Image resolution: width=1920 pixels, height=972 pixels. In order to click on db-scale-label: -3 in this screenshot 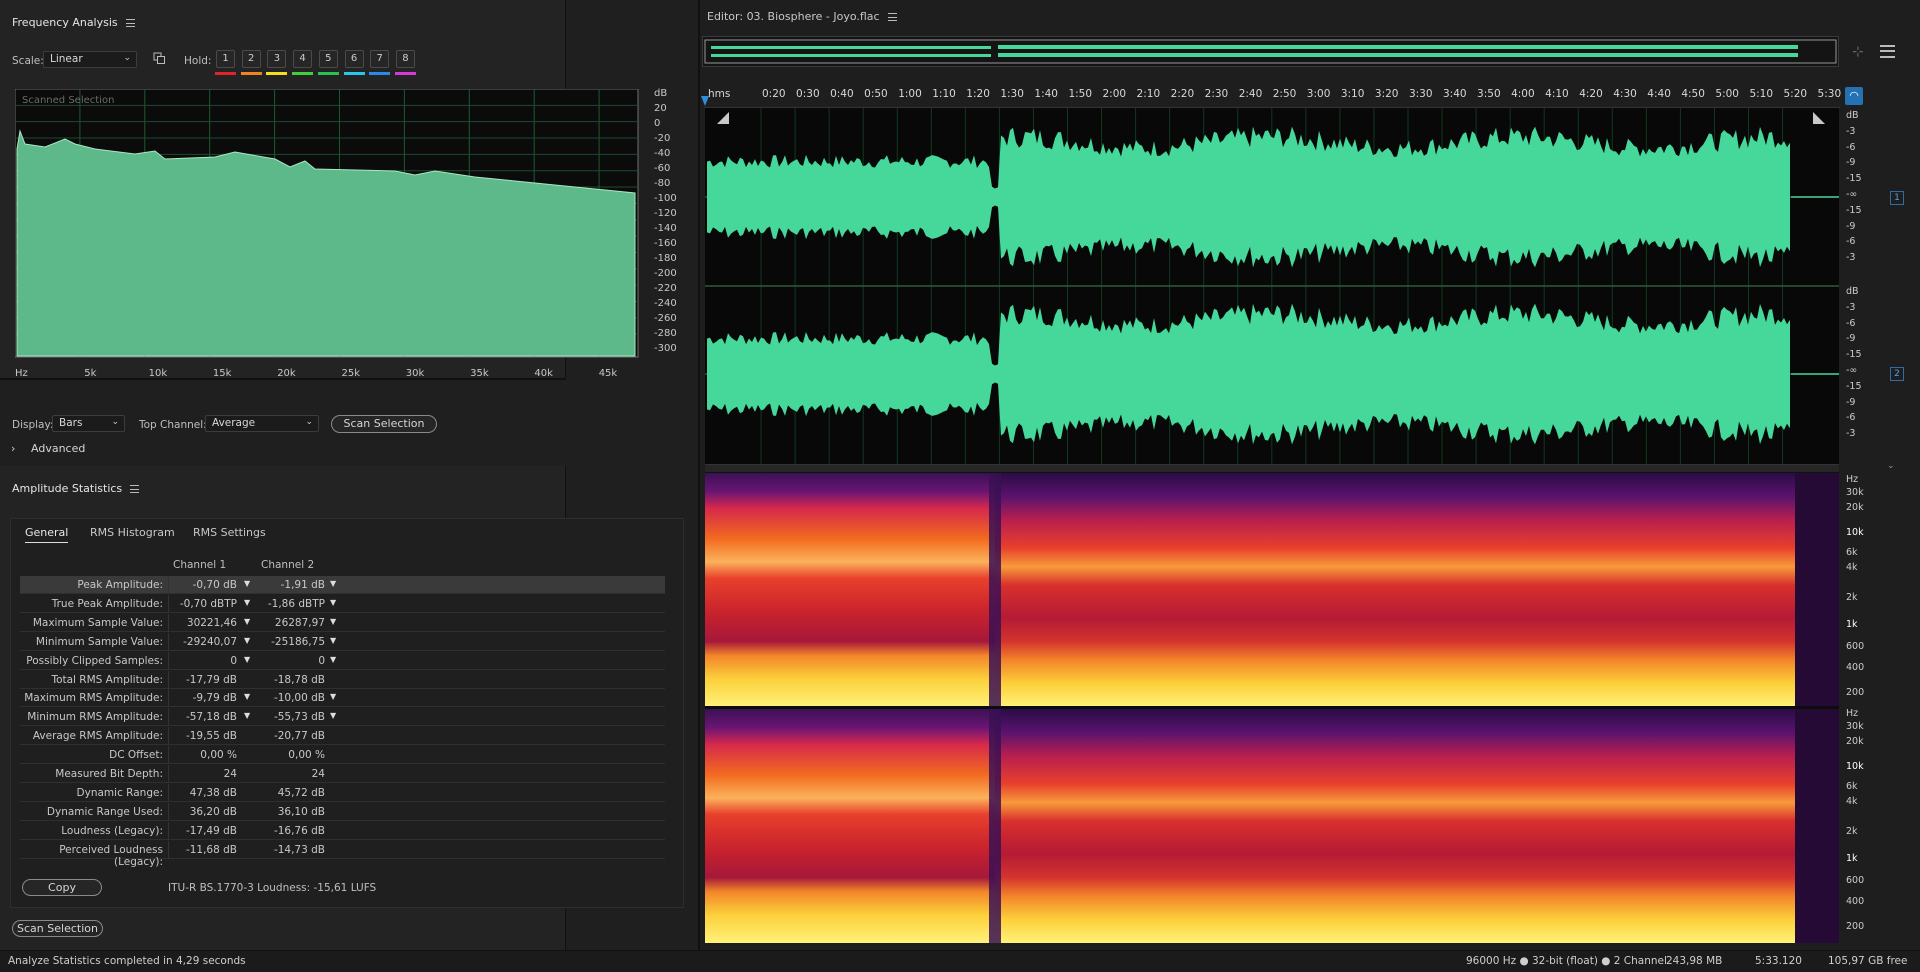, I will do `click(1851, 258)`.